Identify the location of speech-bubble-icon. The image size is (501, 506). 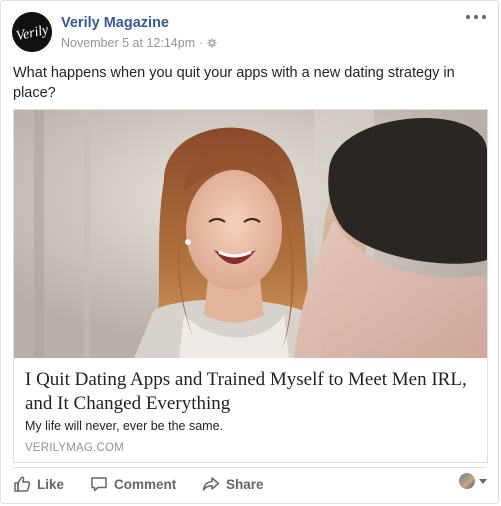
(99, 484).